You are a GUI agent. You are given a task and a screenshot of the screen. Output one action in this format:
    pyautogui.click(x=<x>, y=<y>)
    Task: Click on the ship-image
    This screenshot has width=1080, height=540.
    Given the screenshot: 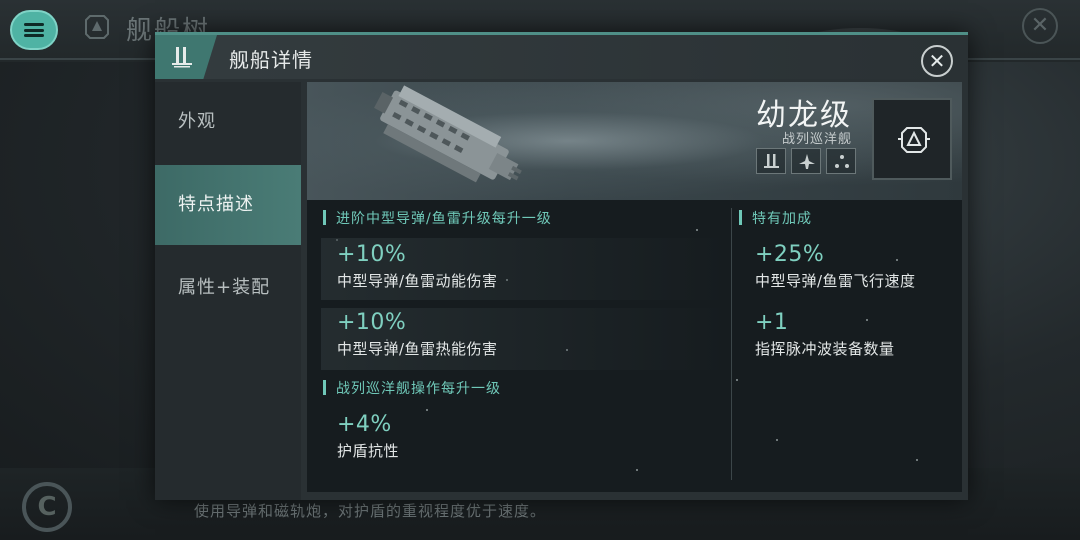 What is the action you would take?
    pyautogui.click(x=448, y=134)
    